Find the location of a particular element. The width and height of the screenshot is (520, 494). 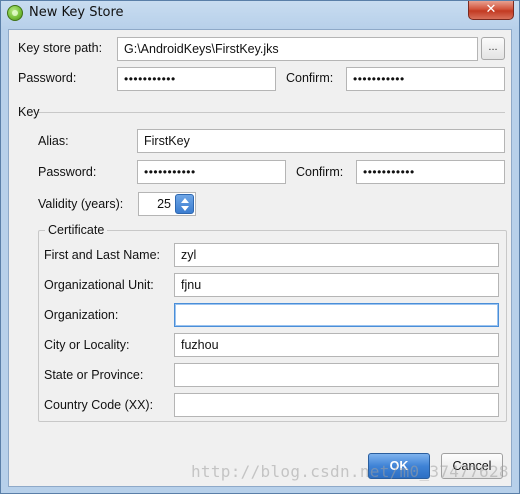

first-last-name-input: zyl is located at coordinates (336, 255).